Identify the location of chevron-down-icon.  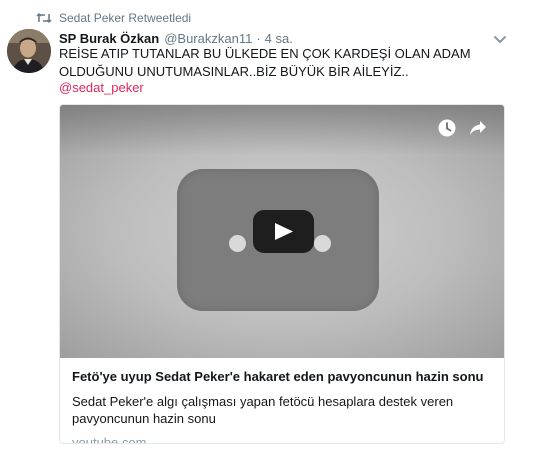
(500, 37).